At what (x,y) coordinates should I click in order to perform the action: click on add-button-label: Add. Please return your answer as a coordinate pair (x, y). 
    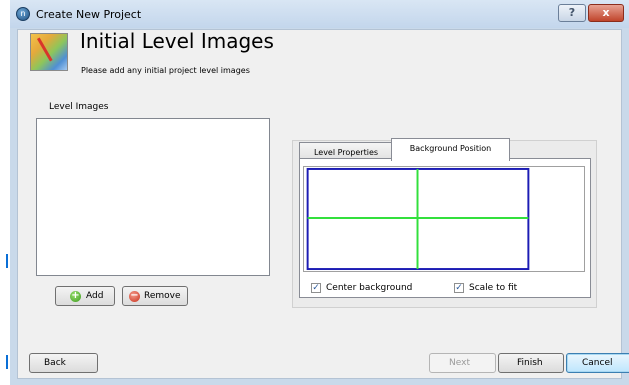
    Looking at the image, I should click on (95, 296).